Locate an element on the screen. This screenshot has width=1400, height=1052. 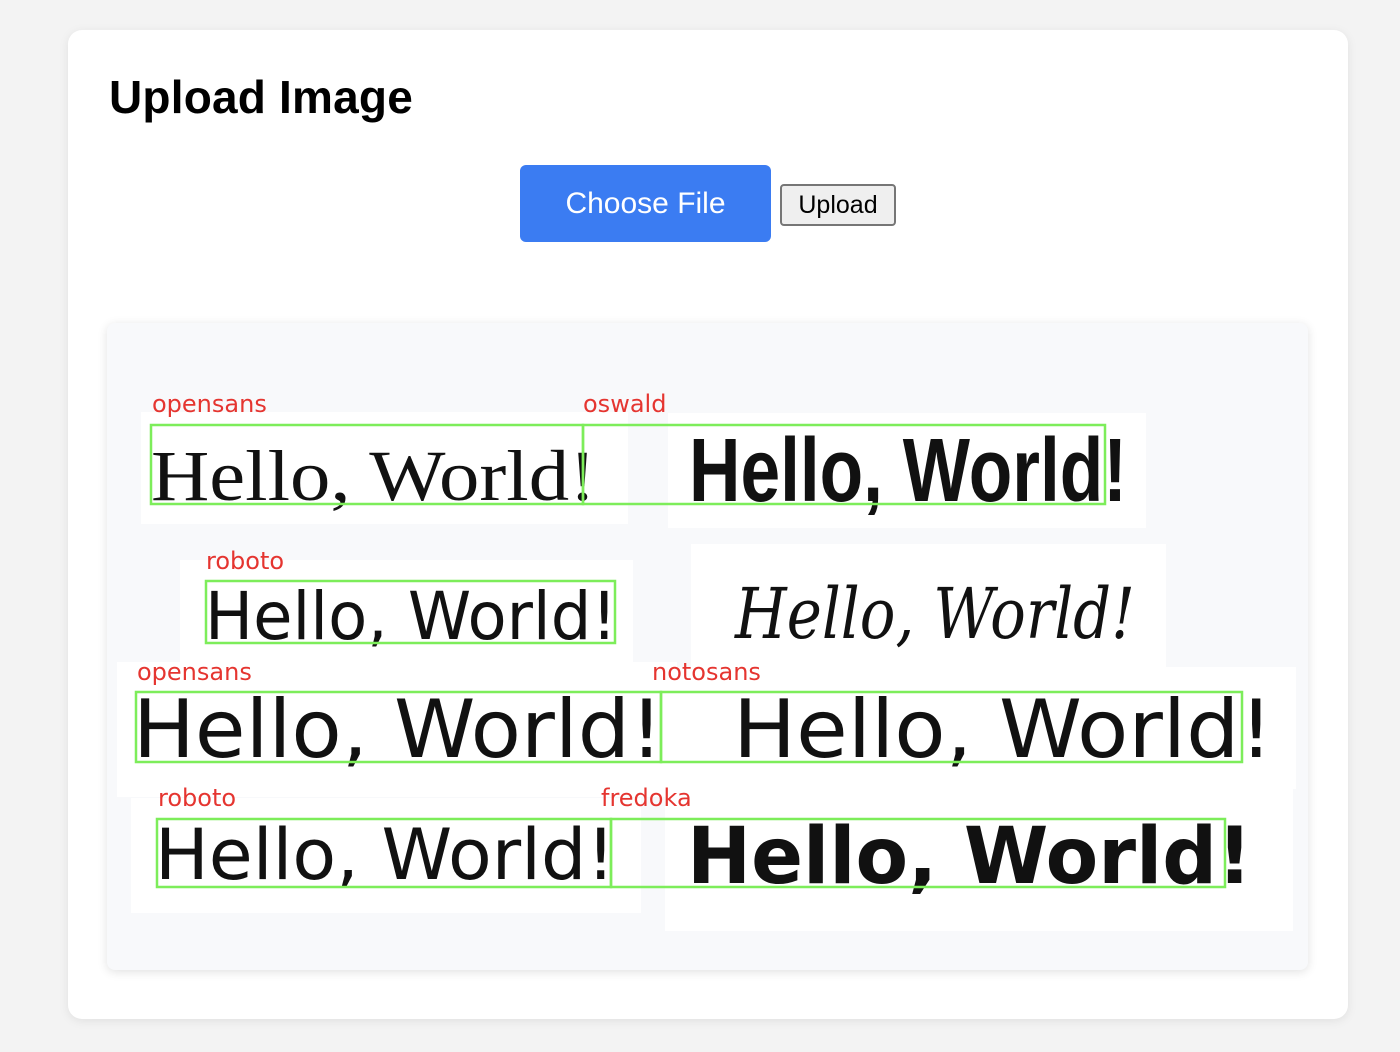
font-label-6: roboto is located at coordinates (197, 798).